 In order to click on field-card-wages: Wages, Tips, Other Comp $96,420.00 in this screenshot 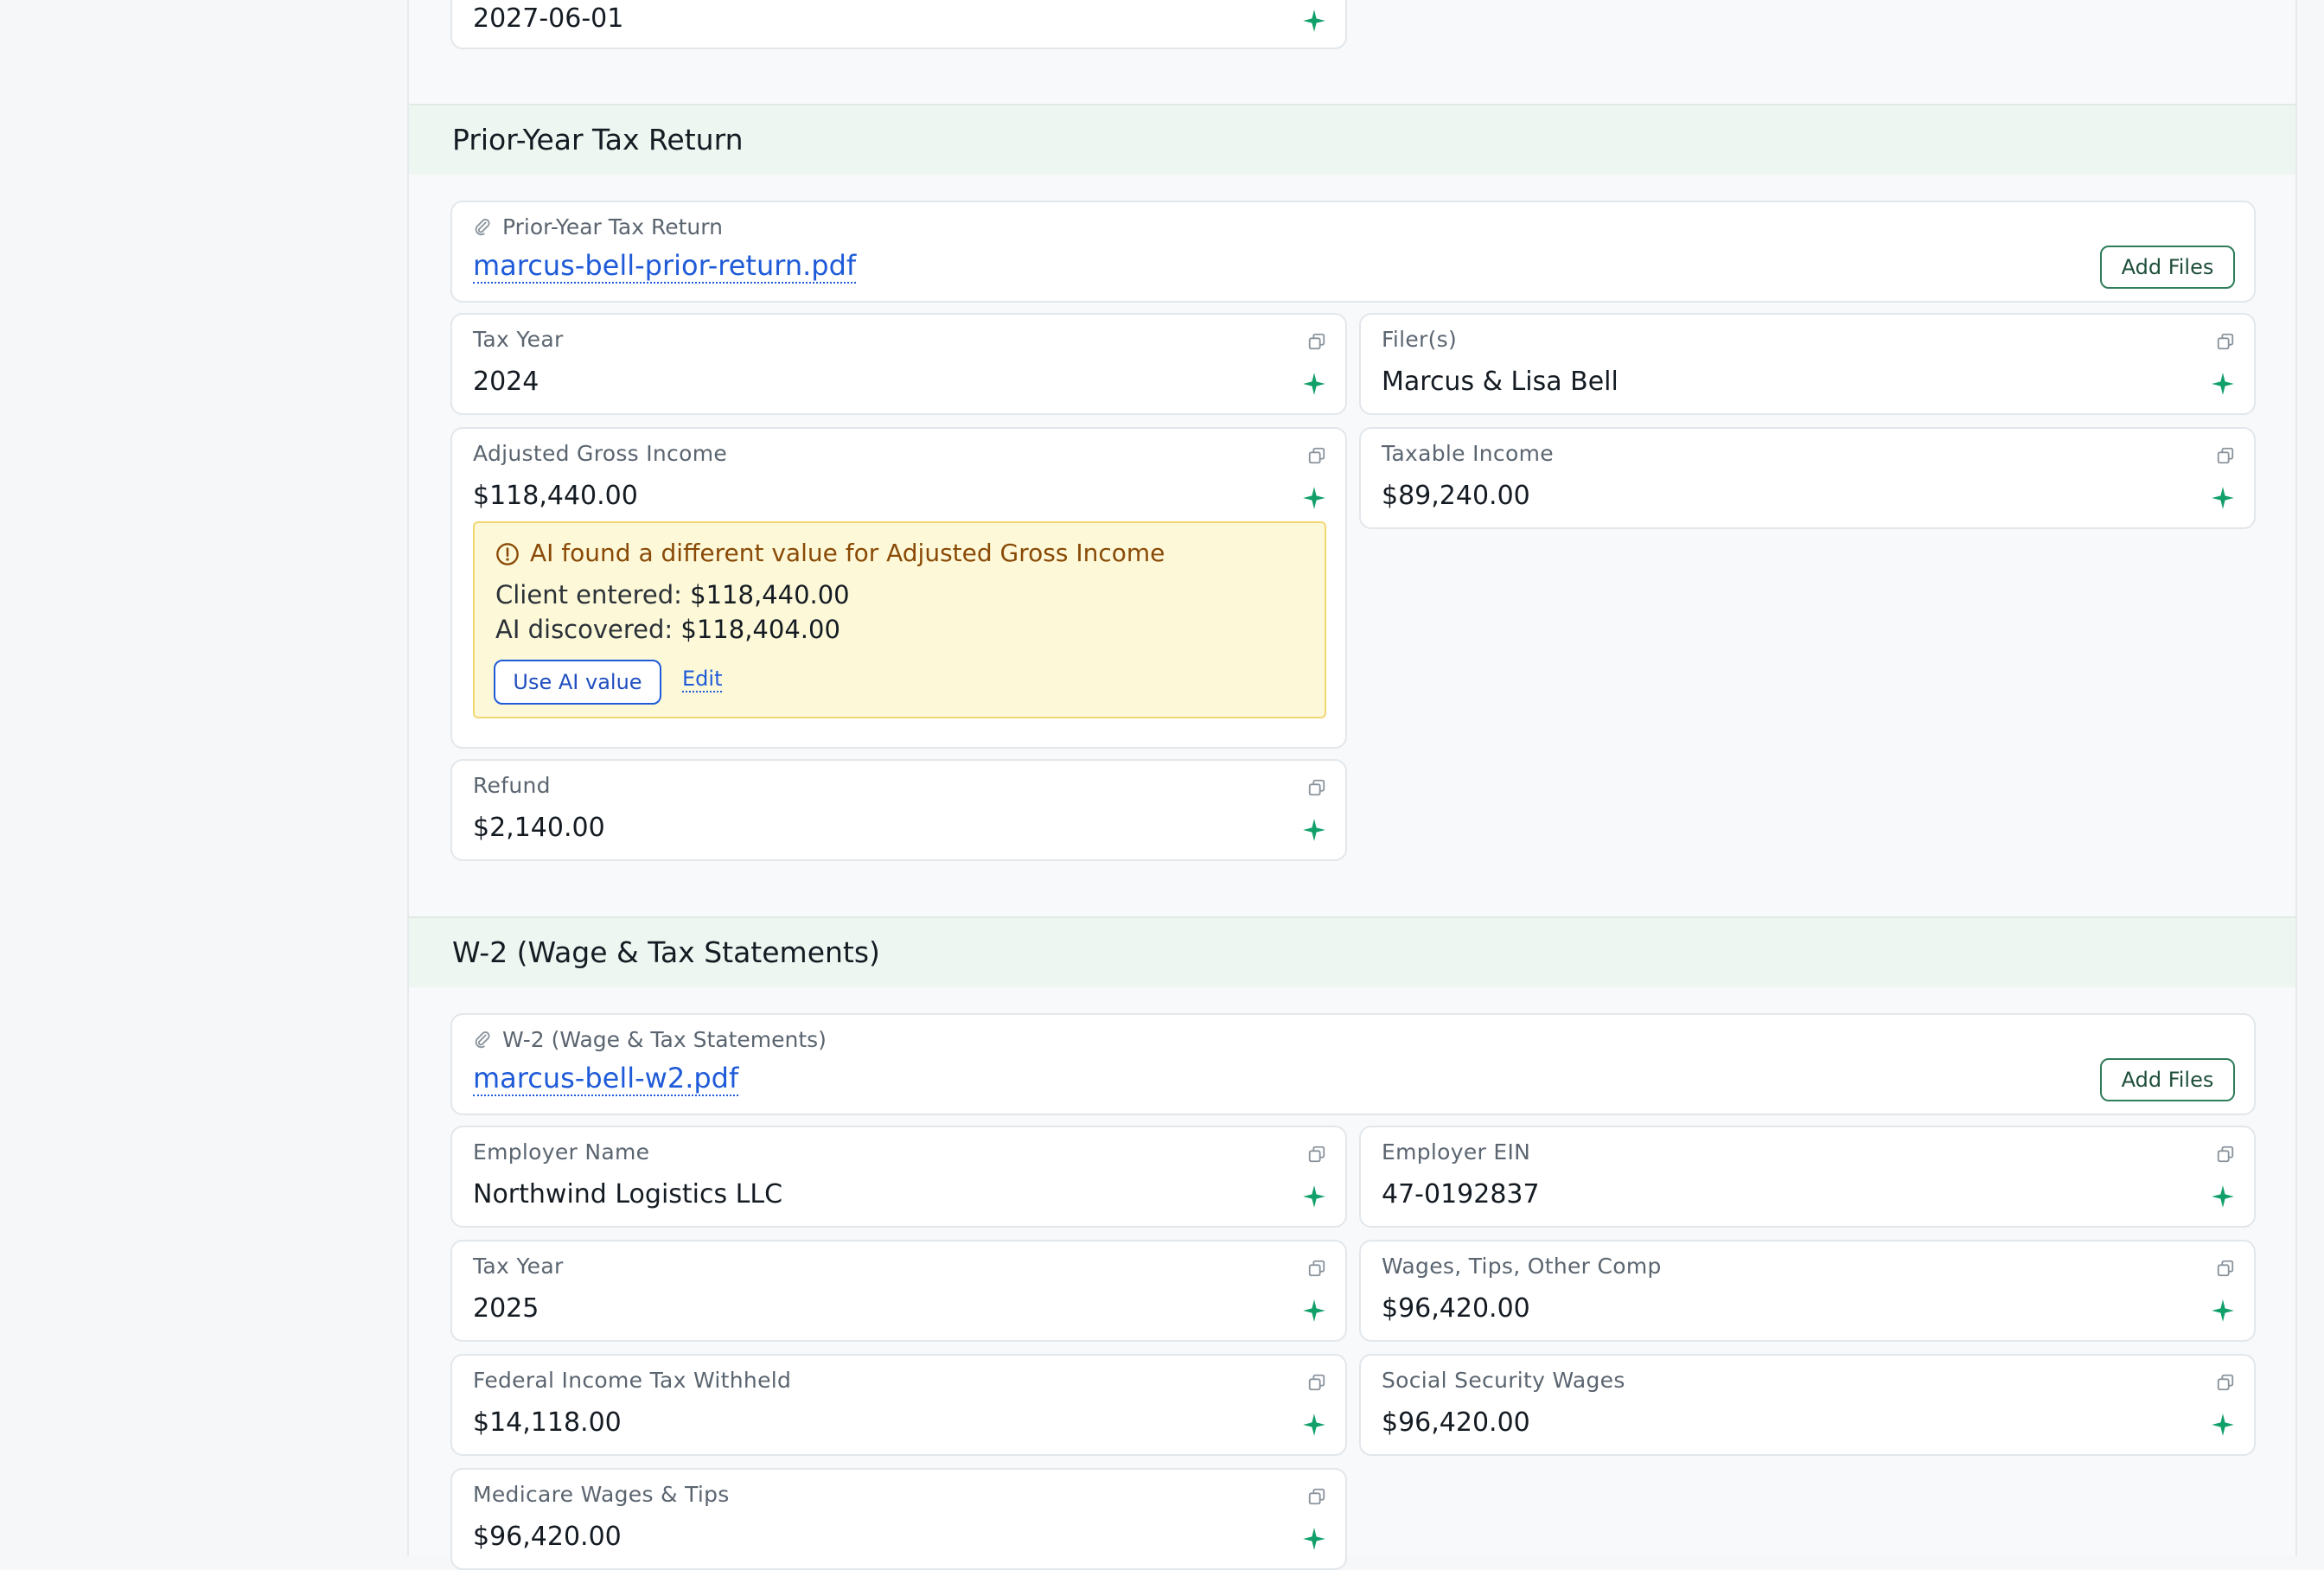, I will do `click(1807, 1291)`.